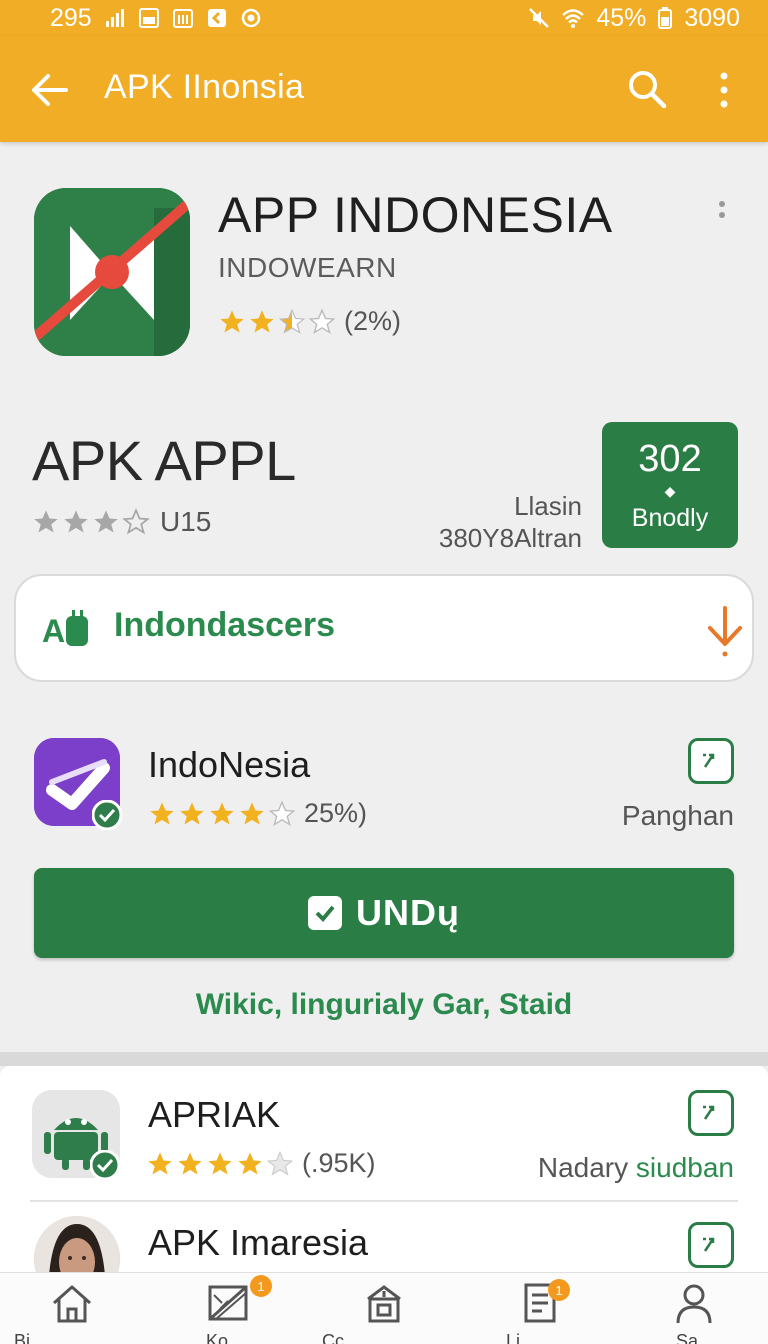 This screenshot has width=768, height=1344. What do you see at coordinates (53, 631) in the screenshot?
I see `svg-text: A` at bounding box center [53, 631].